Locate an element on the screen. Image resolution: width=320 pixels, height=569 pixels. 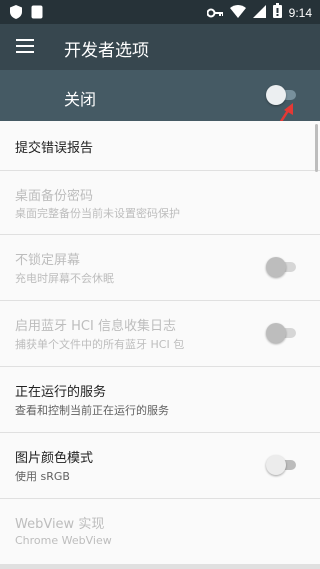
setting-title: 不锁定屏幕 is located at coordinates (48, 260).